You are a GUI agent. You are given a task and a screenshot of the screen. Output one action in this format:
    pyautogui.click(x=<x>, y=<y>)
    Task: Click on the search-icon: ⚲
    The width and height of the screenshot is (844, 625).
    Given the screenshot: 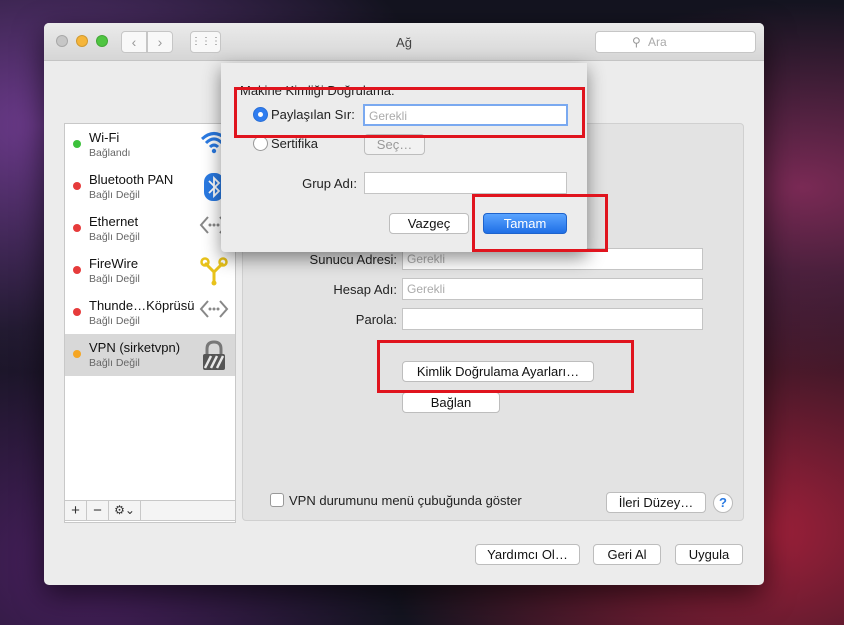 What is the action you would take?
    pyautogui.click(x=636, y=42)
    